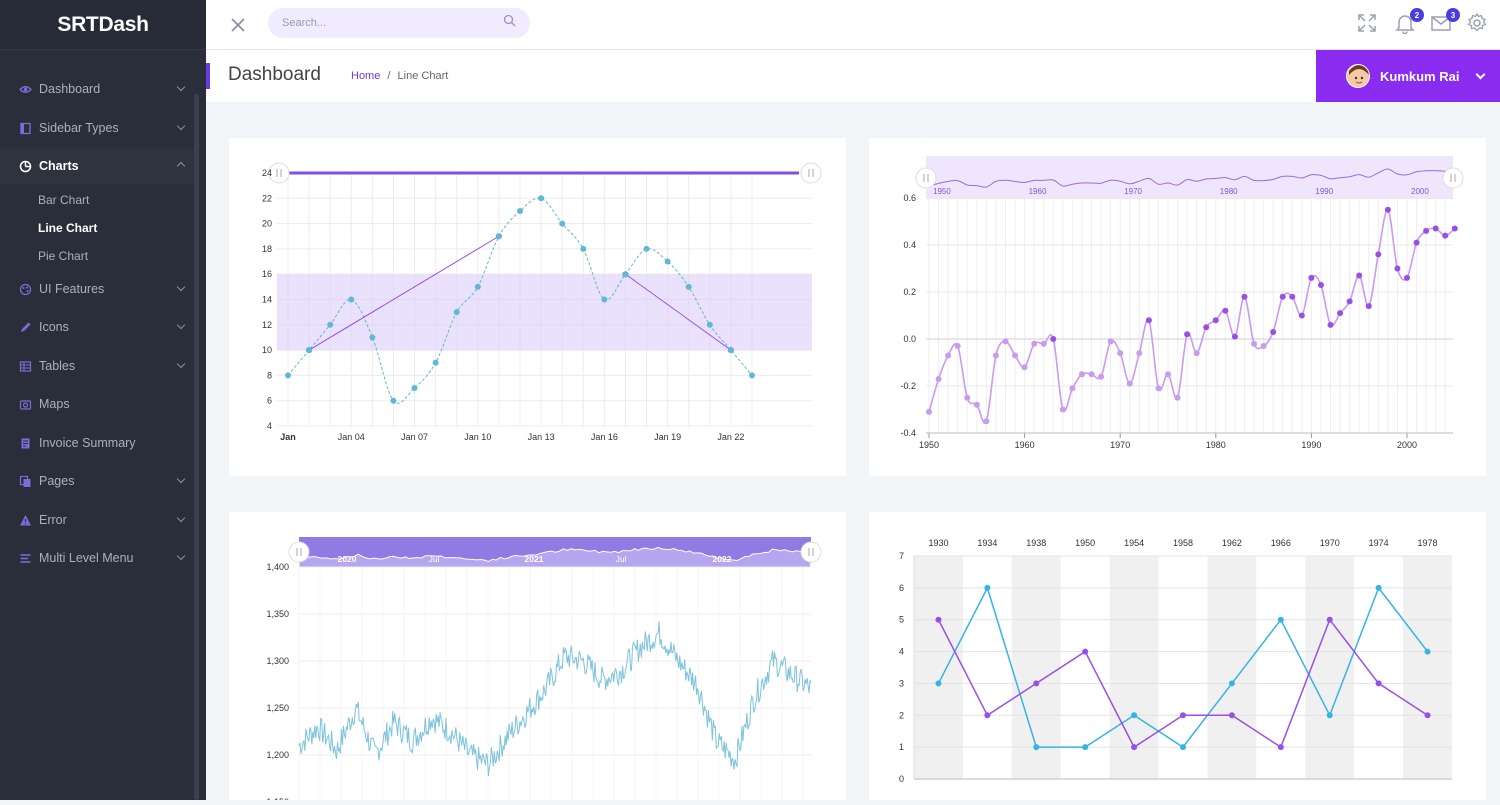 This screenshot has height=805, width=1500. Describe the element at coordinates (97, 128) in the screenshot. I see `sidebar-item-sidebar-types: Sidebar Types` at that location.